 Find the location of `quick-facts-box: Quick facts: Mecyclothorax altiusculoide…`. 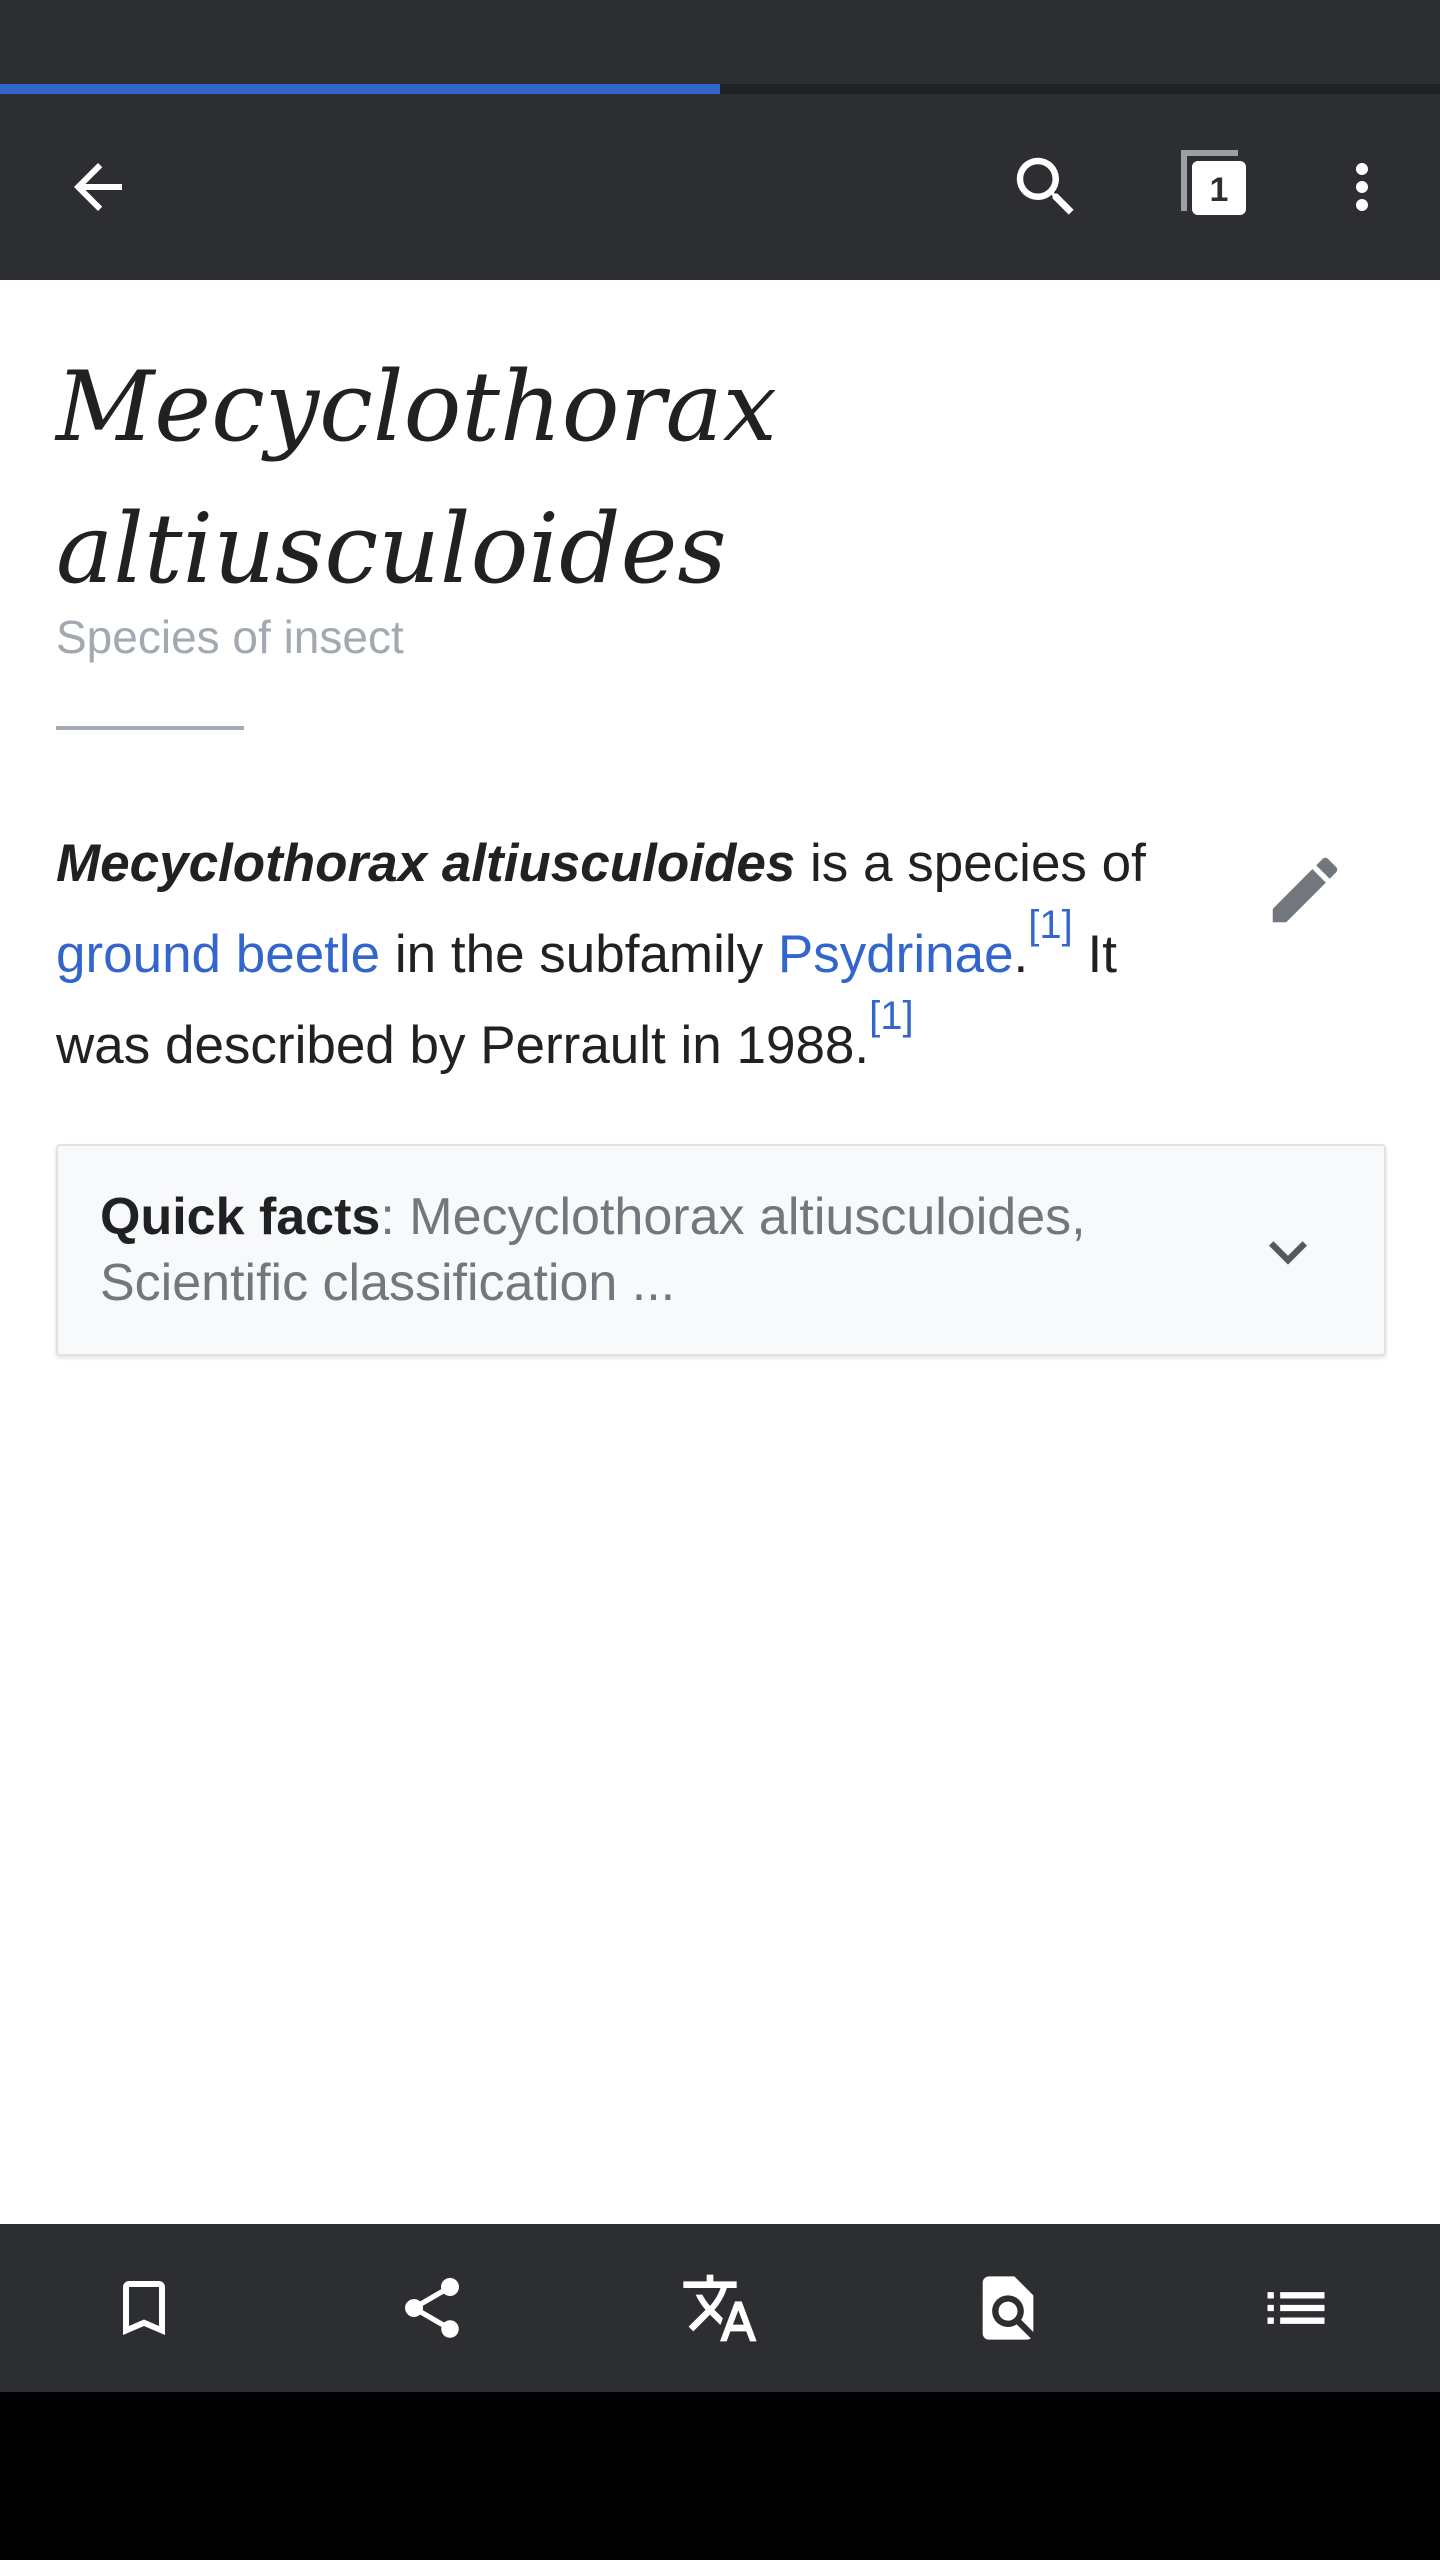

quick-facts-box: Quick facts: Mecyclothorax altiusculoide… is located at coordinates (721, 1250).